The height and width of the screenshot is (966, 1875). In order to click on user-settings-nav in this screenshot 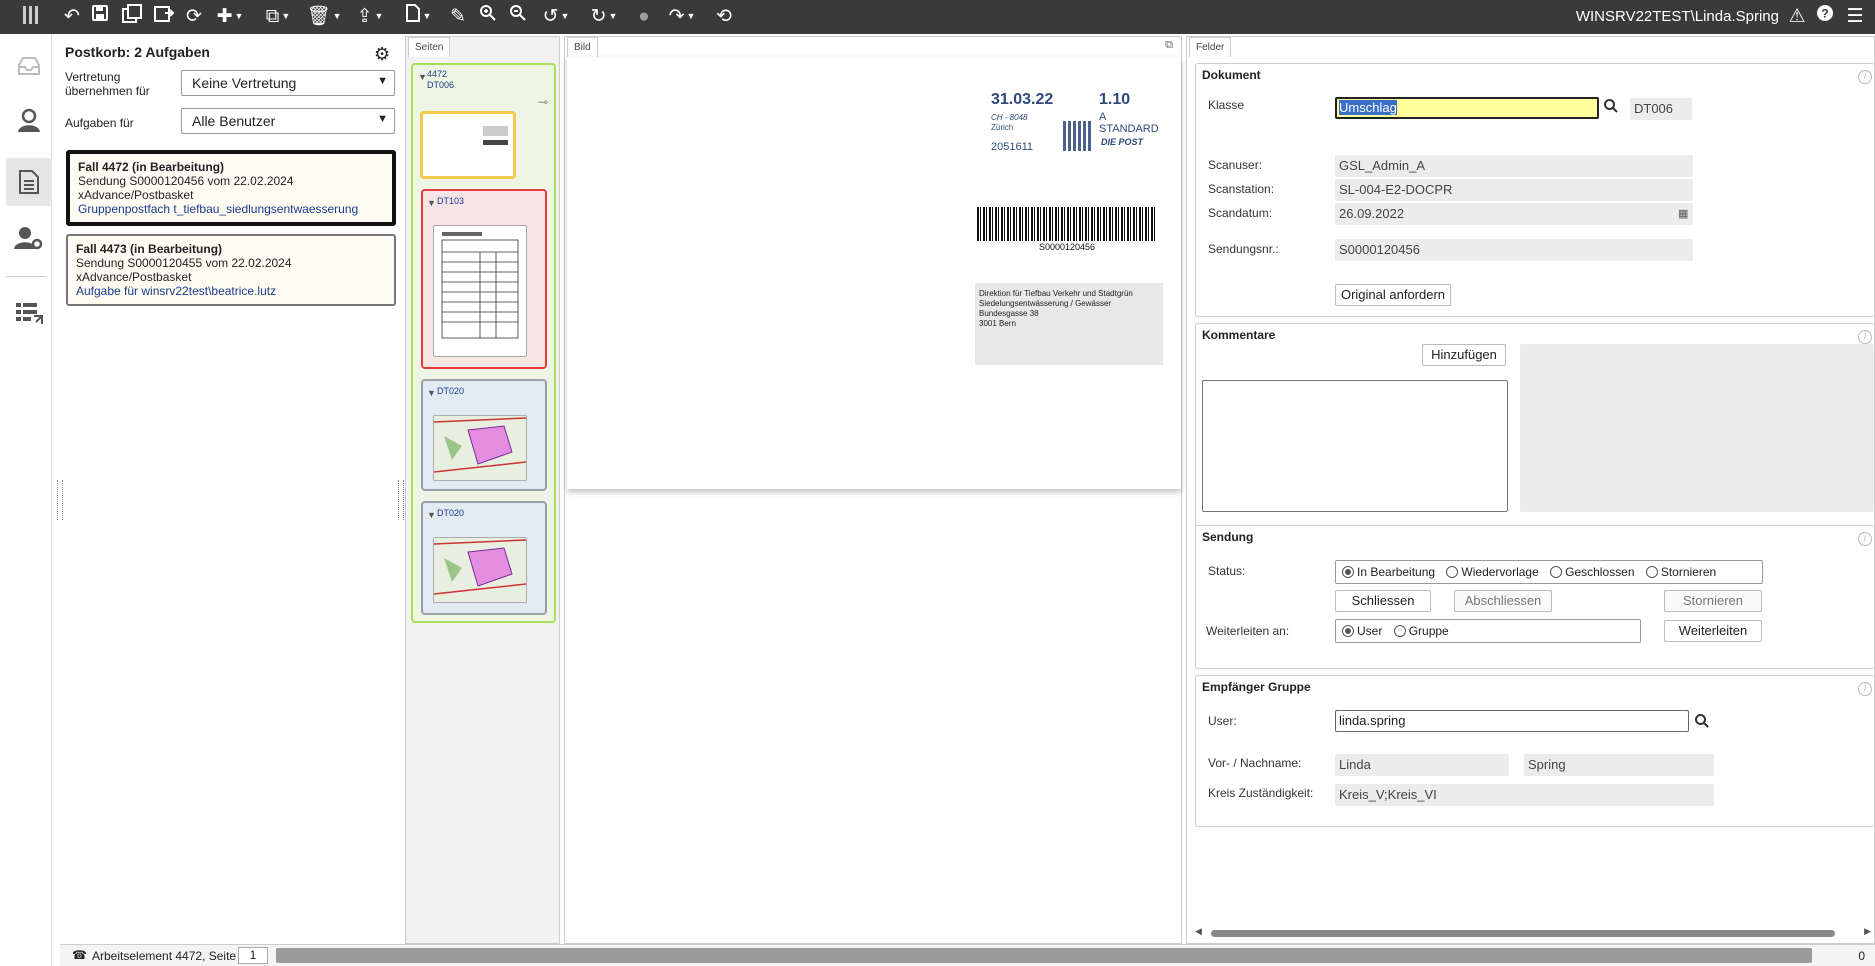, I will do `click(29, 238)`.